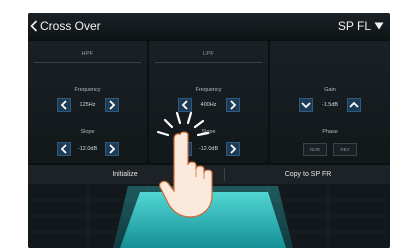 The image size is (398, 249). I want to click on phase-normal-button: NOR, so click(315, 149).